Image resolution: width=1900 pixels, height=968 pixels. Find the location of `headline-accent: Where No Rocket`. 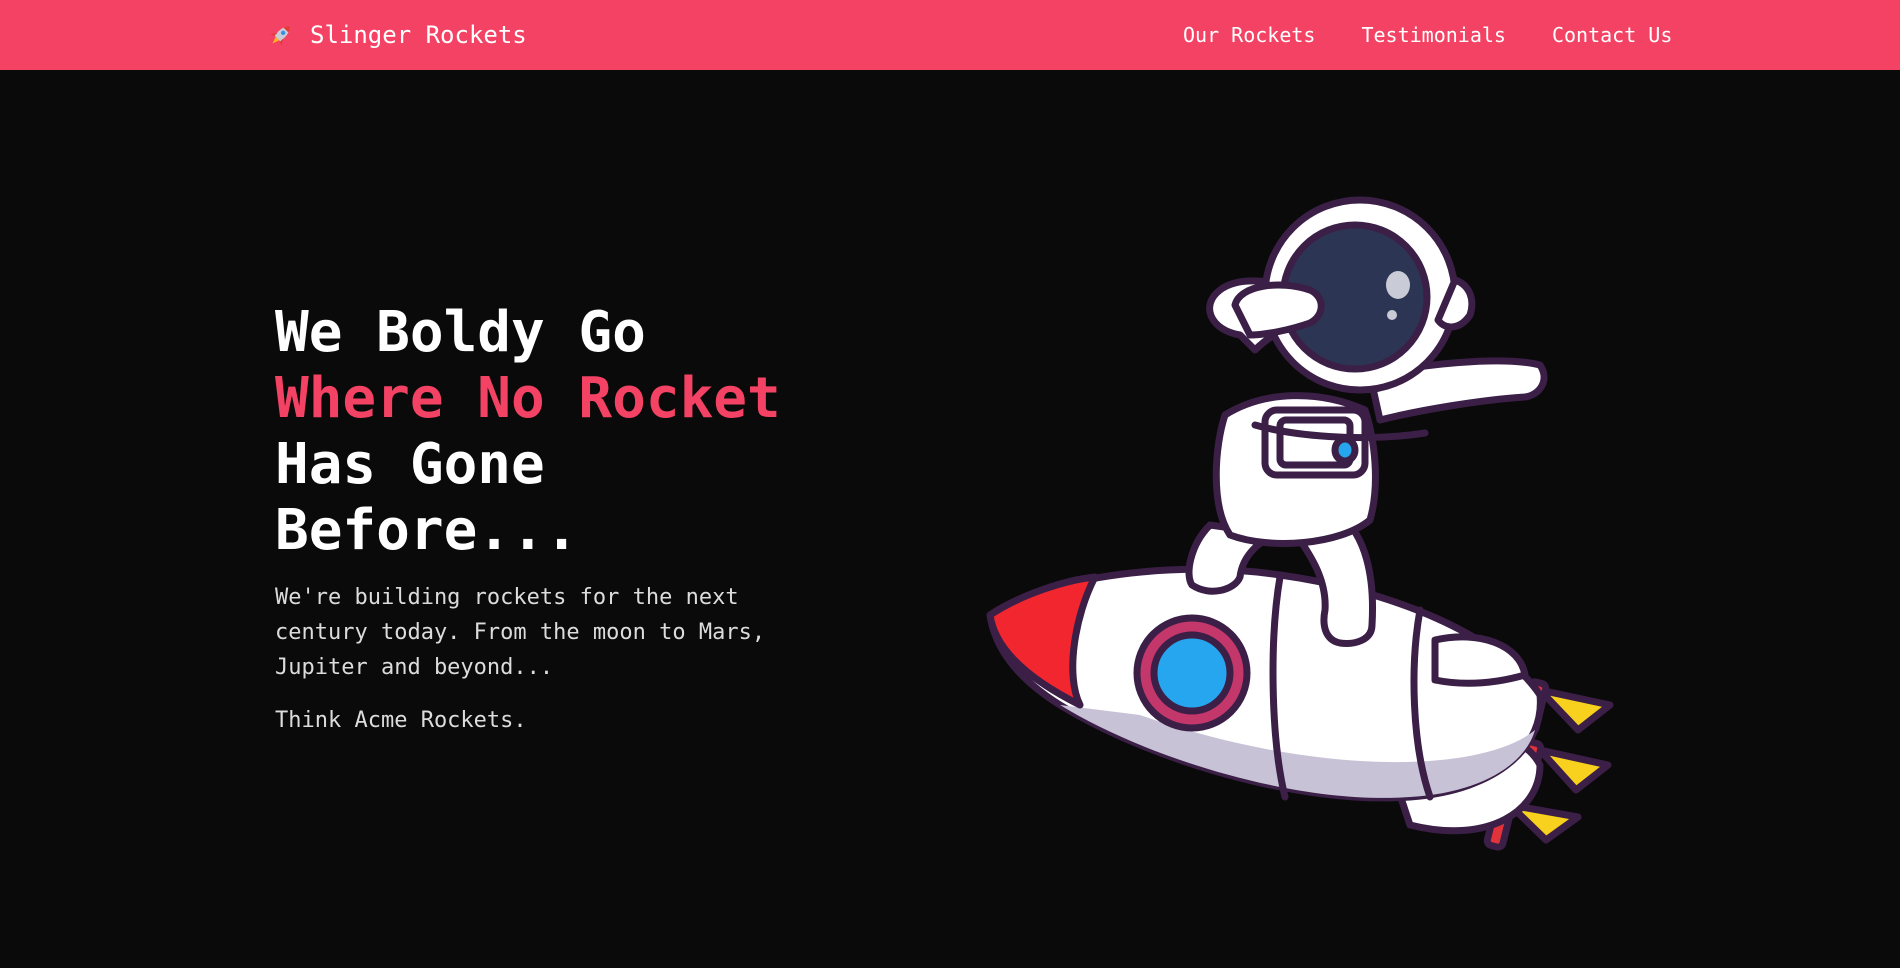

headline-accent: Where No Rocket is located at coordinates (528, 398).